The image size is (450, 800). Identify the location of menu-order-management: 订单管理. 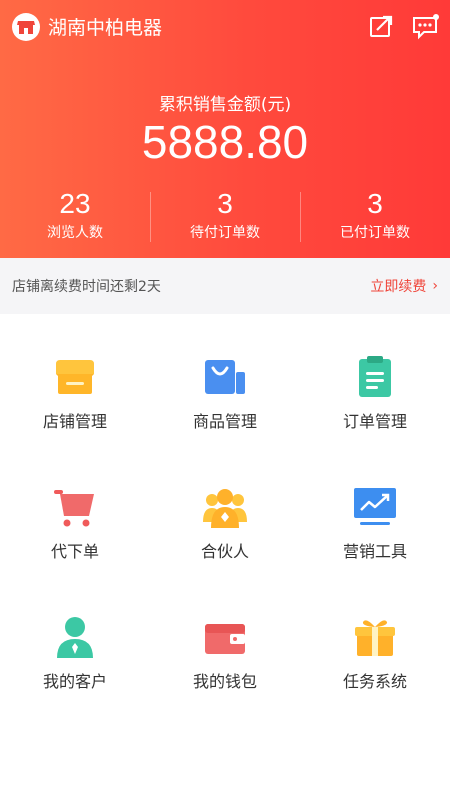
(375, 379).